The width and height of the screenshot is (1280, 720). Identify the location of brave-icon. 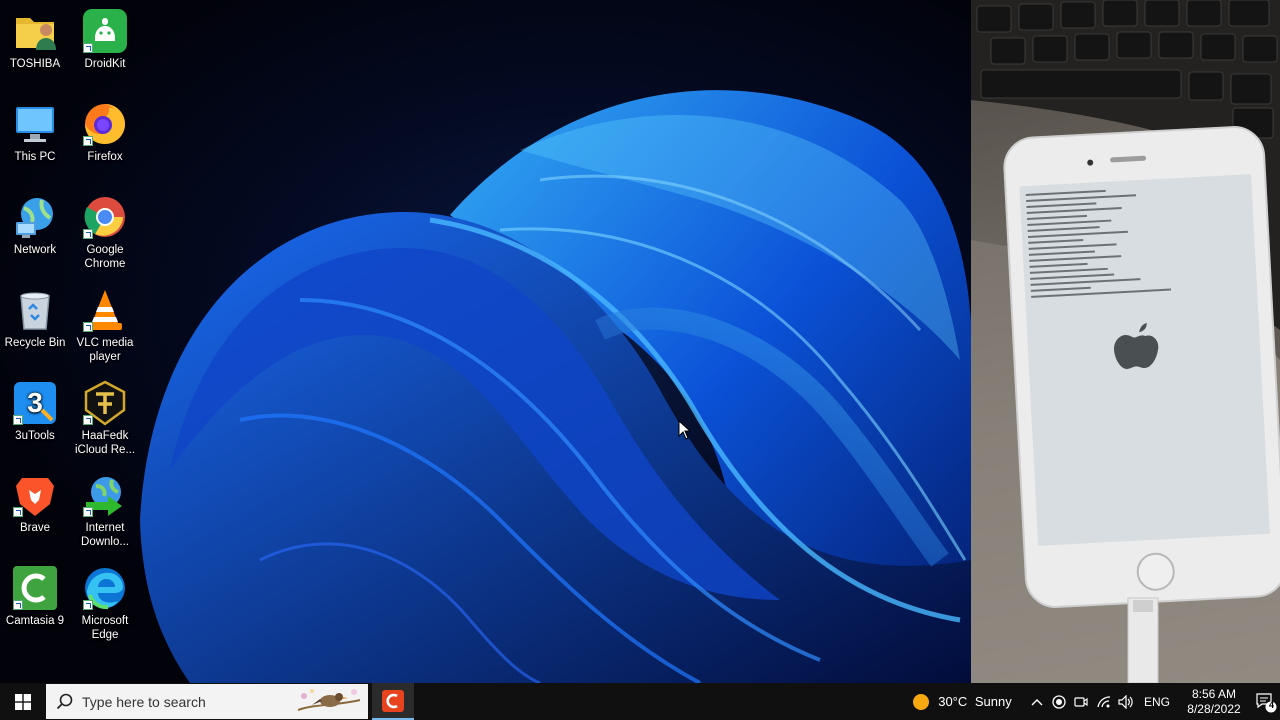
(35, 495).